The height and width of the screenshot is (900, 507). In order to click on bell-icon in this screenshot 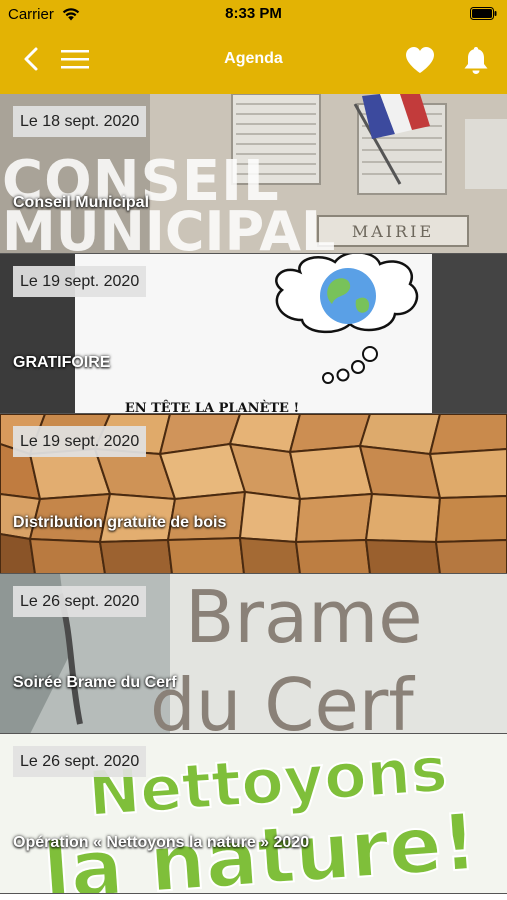, I will do `click(476, 60)`.